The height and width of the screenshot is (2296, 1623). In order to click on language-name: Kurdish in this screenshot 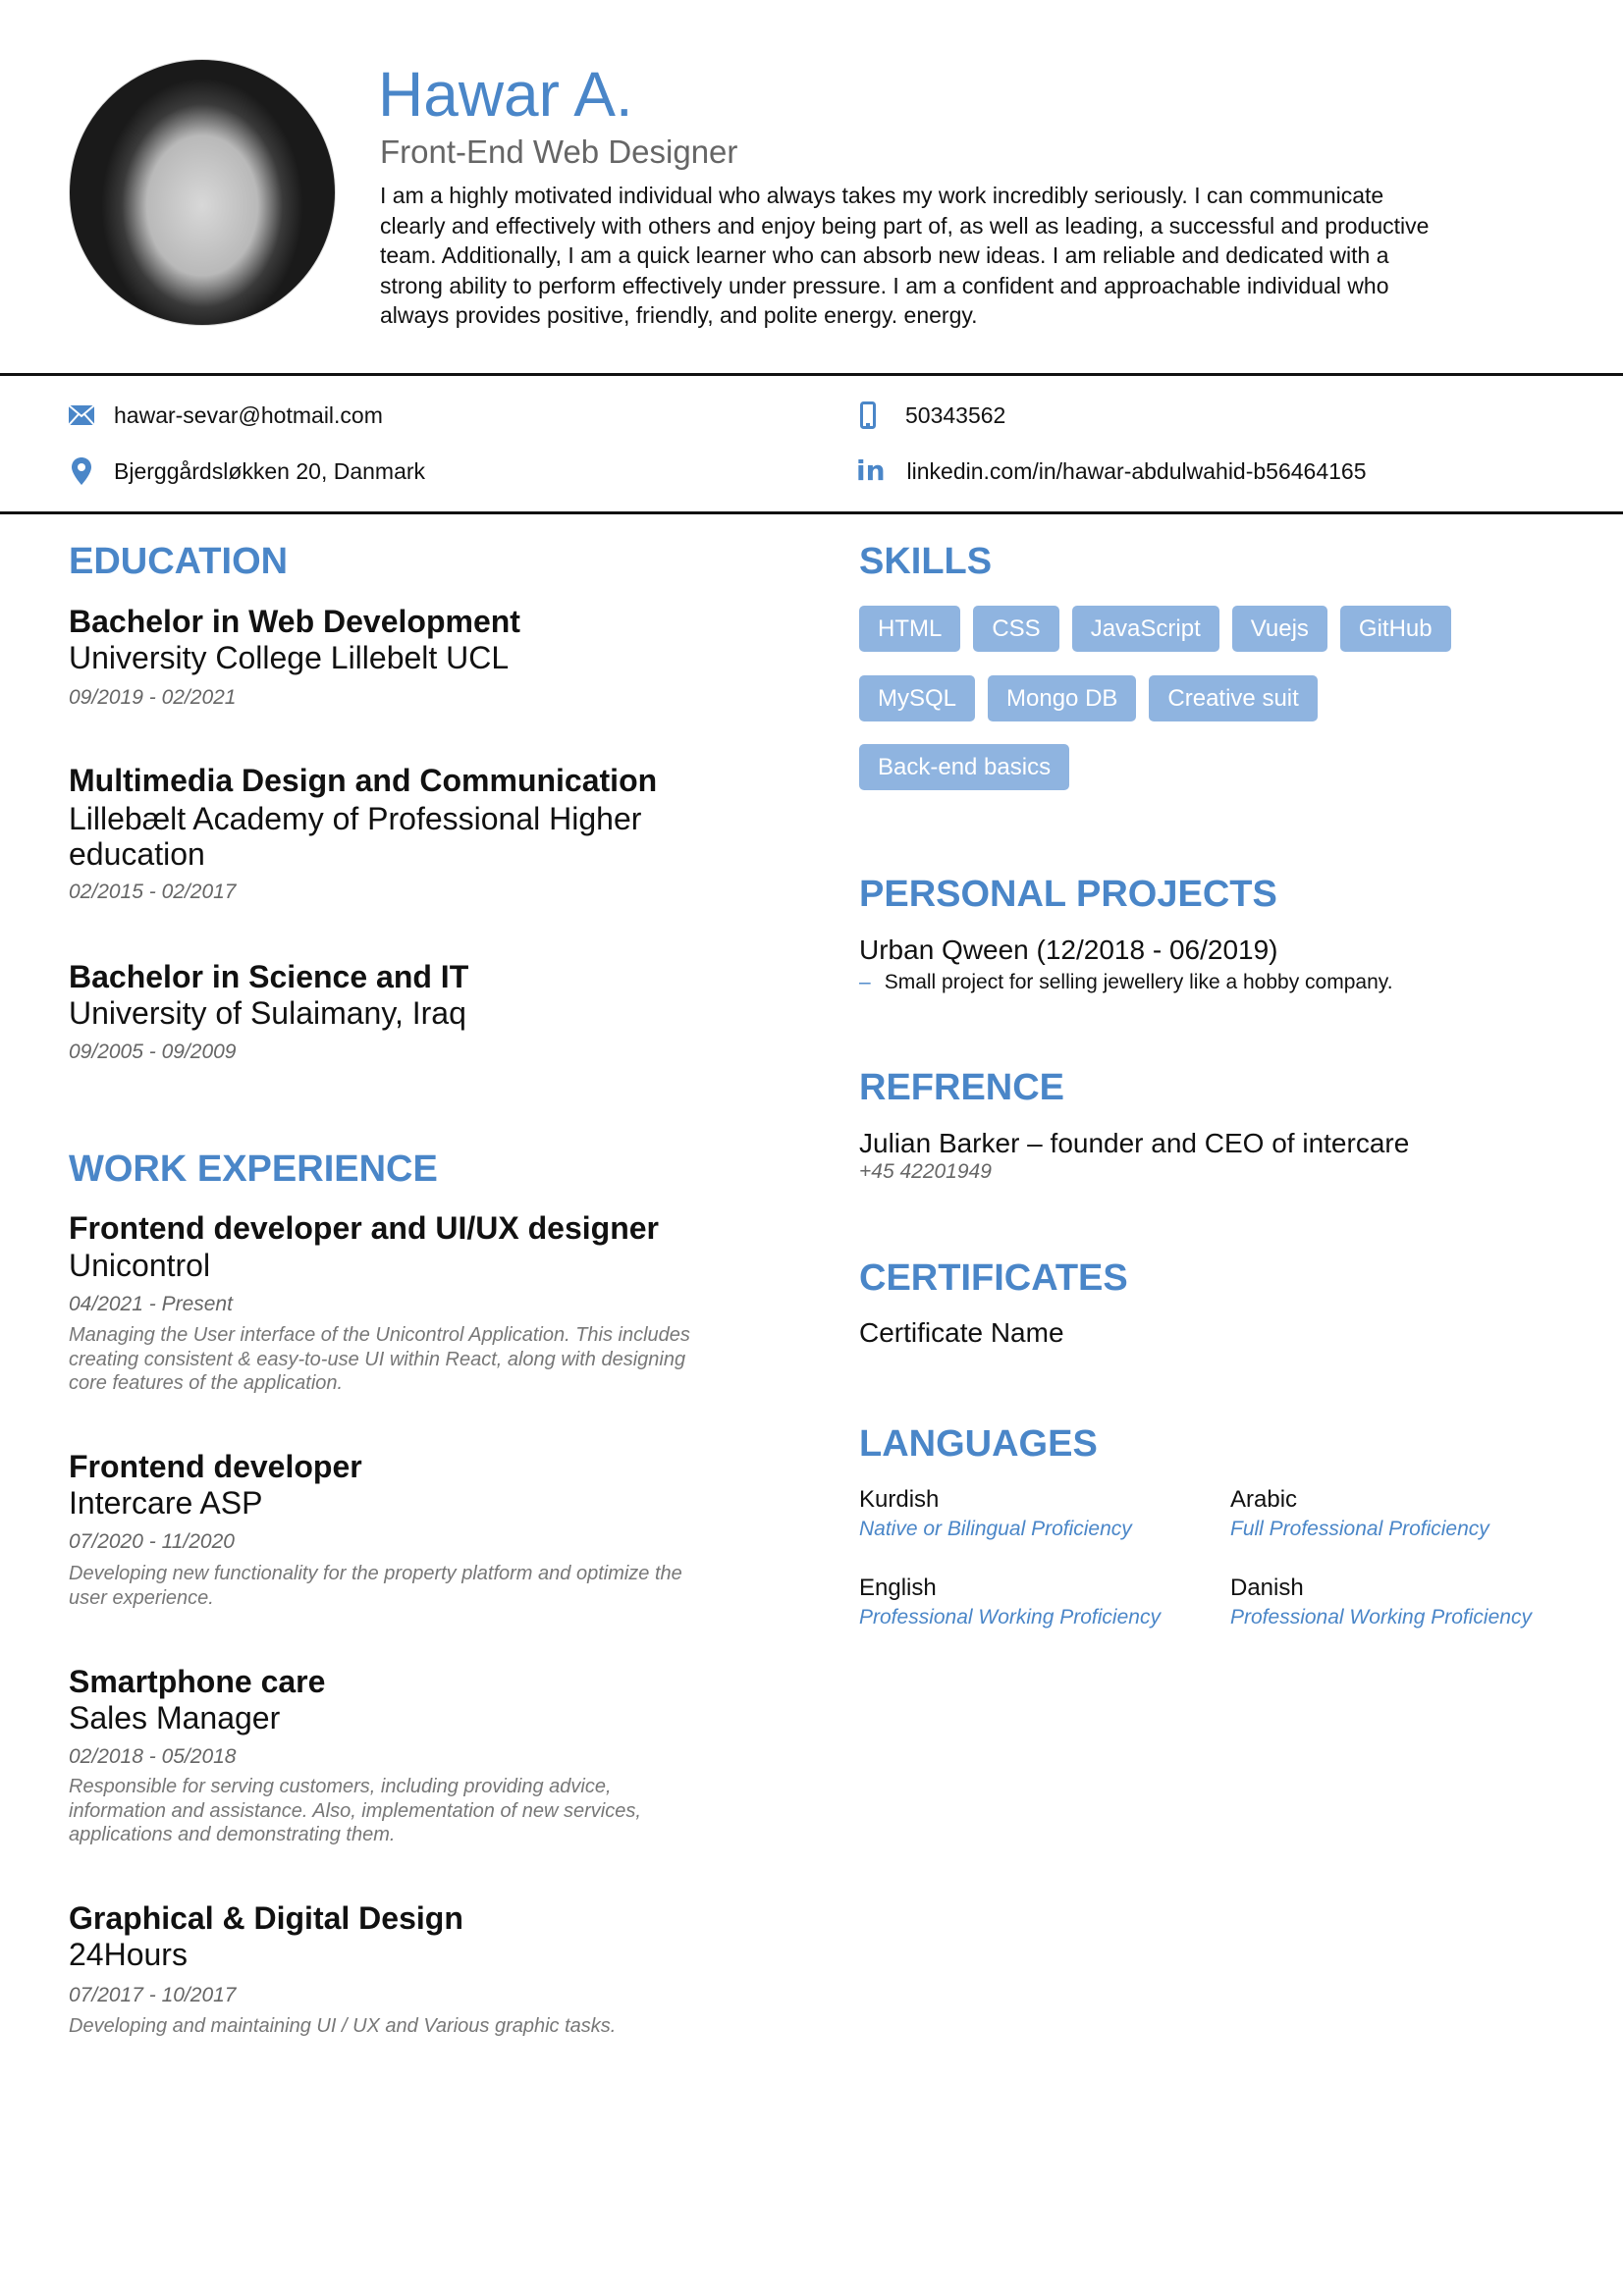, I will do `click(899, 1499)`.